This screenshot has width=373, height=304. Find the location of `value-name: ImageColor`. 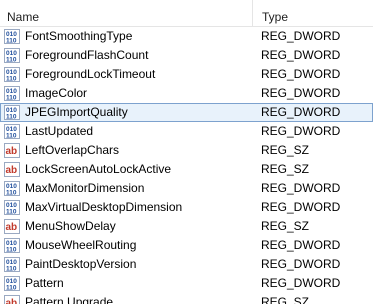

value-name: ImageColor is located at coordinates (56, 93).